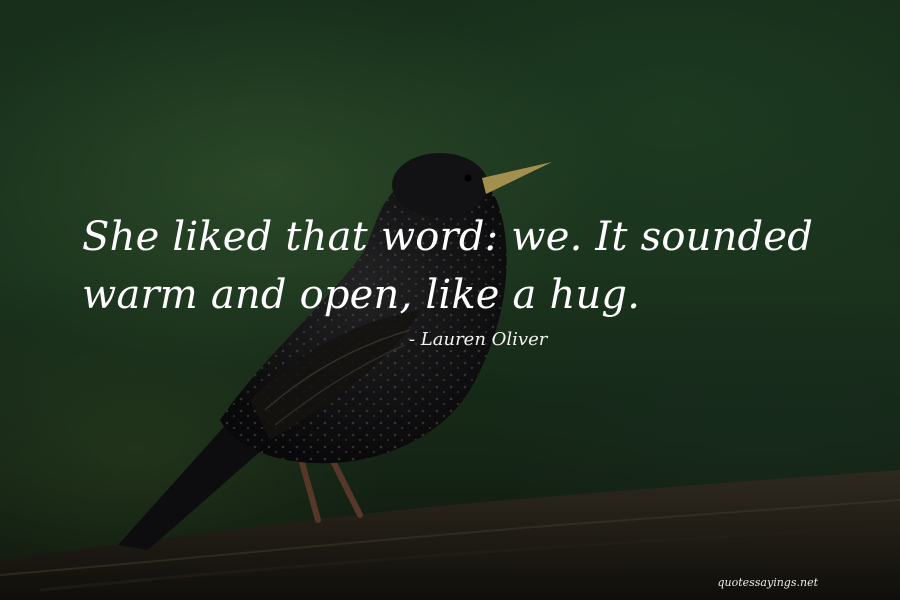  I want to click on quote-author: - Lauren Oliver, so click(478, 339).